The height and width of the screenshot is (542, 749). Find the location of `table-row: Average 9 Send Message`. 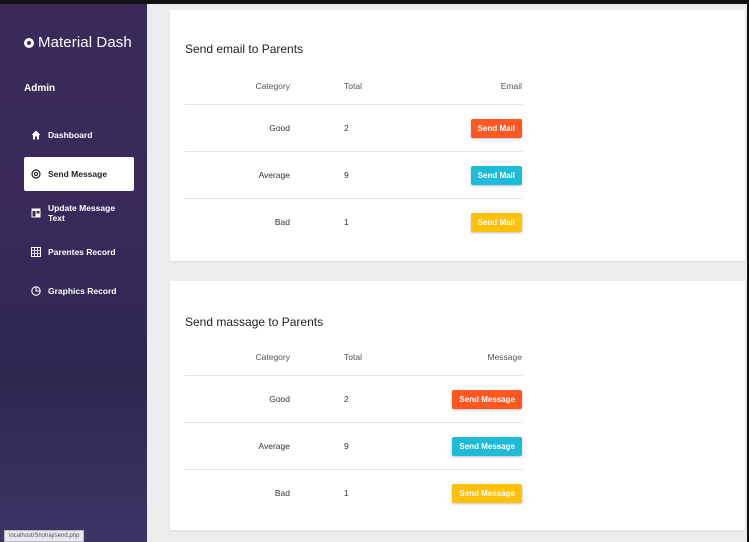

table-row: Average 9 Send Message is located at coordinates (354, 446).